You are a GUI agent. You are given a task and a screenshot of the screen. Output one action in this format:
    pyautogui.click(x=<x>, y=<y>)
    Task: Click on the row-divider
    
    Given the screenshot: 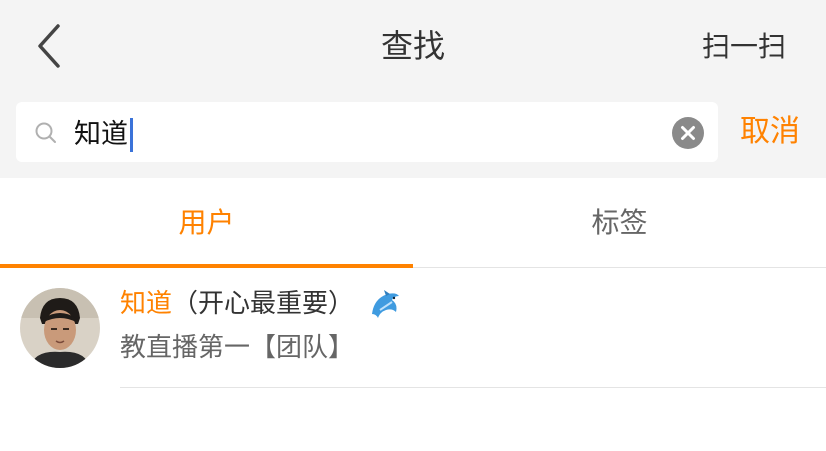 What is the action you would take?
    pyautogui.click(x=473, y=387)
    